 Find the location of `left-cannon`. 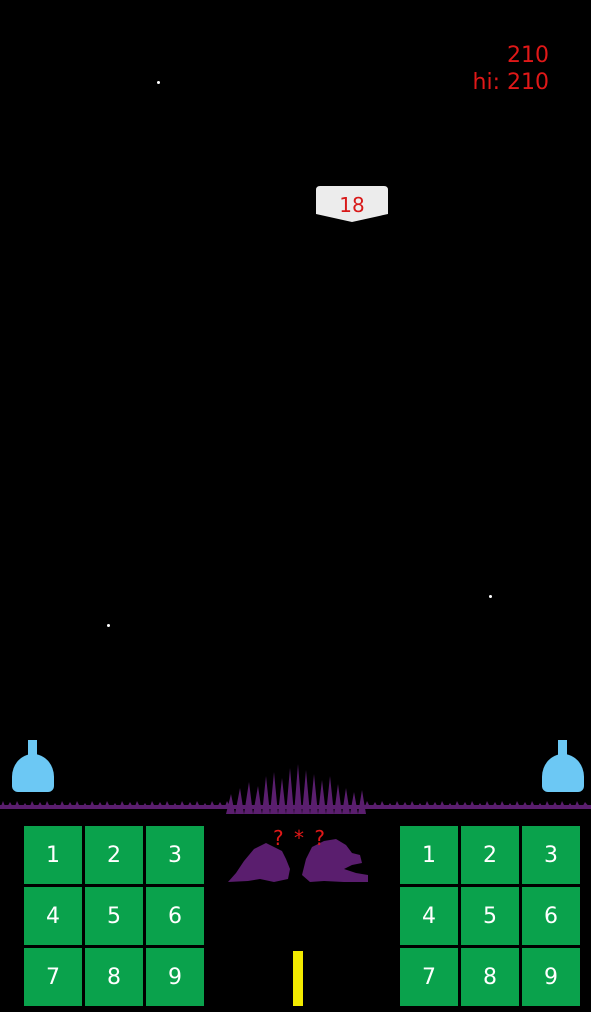

left-cannon is located at coordinates (33, 765).